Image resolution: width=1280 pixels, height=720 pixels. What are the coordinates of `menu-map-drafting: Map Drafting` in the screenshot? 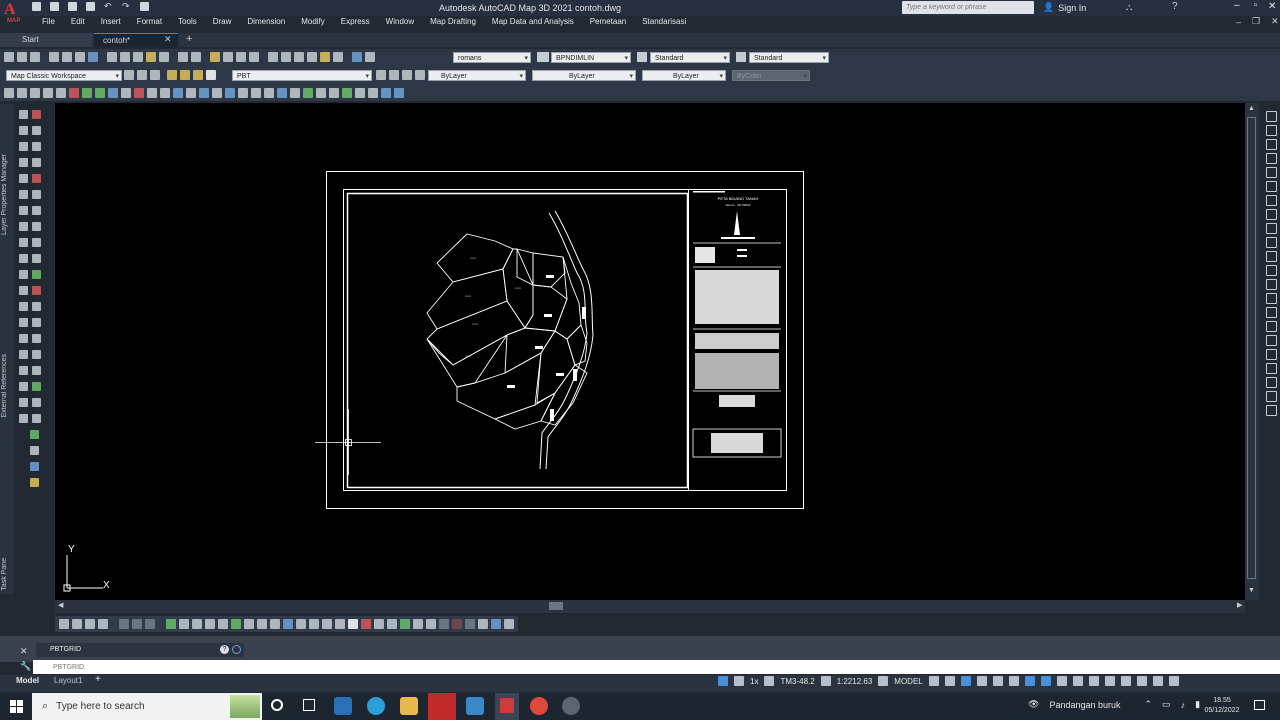 It's located at (453, 21).